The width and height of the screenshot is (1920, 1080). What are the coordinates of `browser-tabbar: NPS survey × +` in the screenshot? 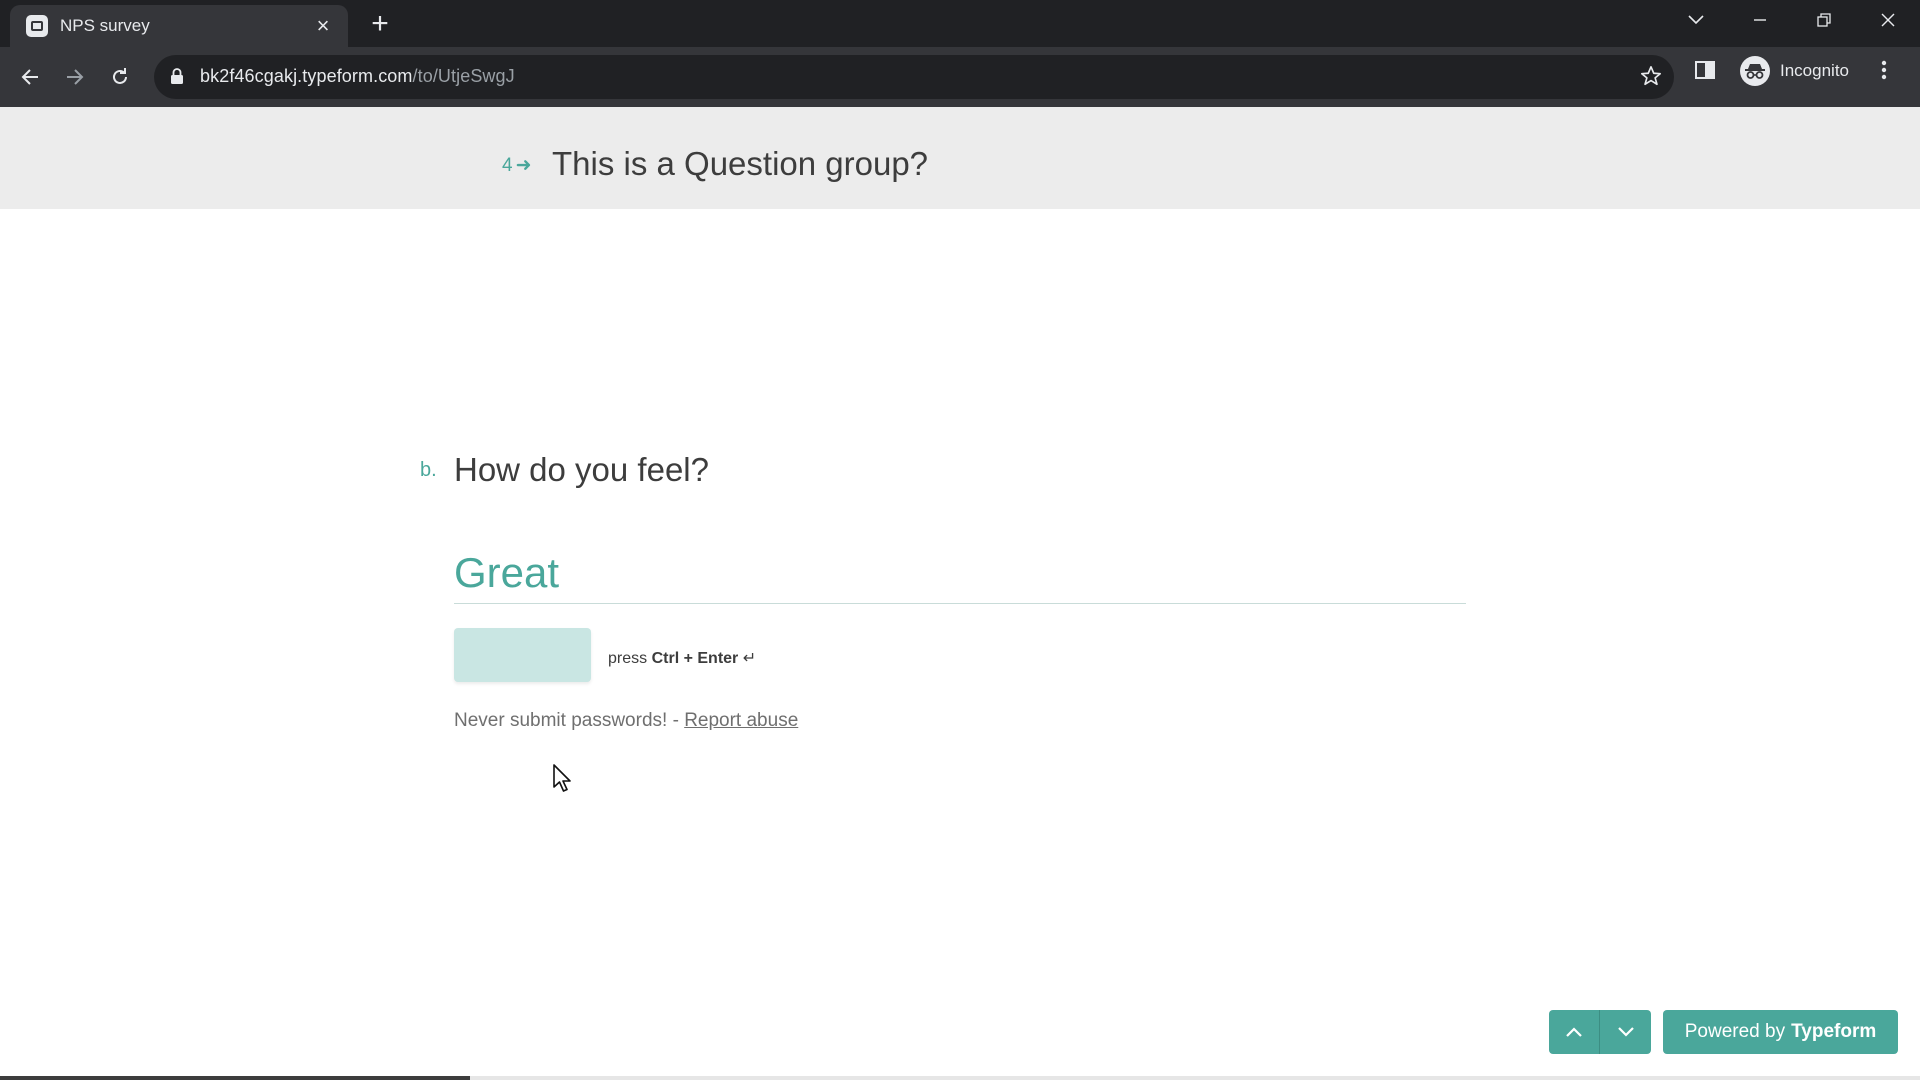 It's located at (960, 23).